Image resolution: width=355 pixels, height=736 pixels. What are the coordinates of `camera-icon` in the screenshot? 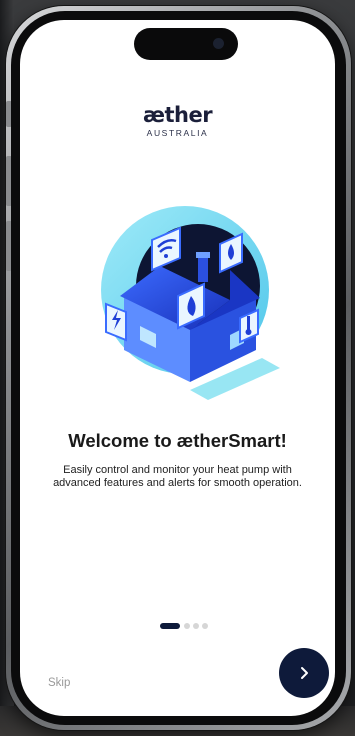 It's located at (218, 43).